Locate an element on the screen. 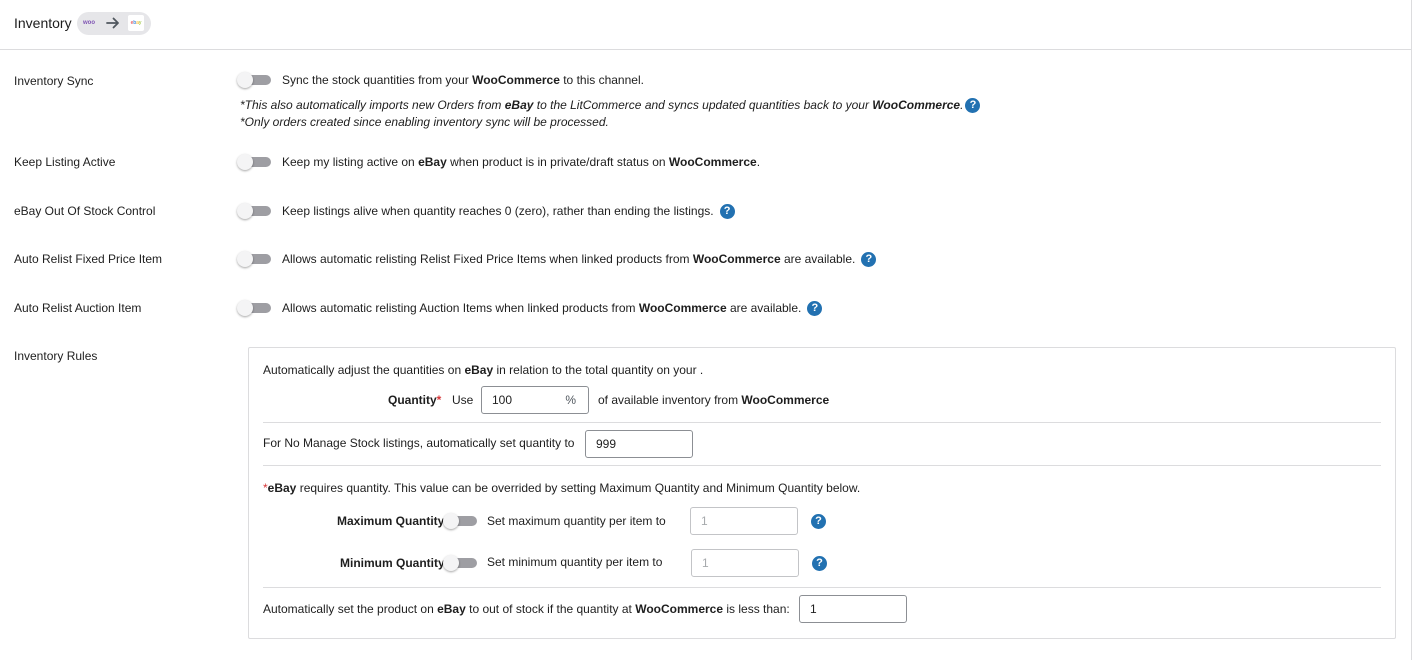 Image resolution: width=1414 pixels, height=660 pixels. quantity-source-text: of available inventory from WooCommerce is located at coordinates (714, 400).